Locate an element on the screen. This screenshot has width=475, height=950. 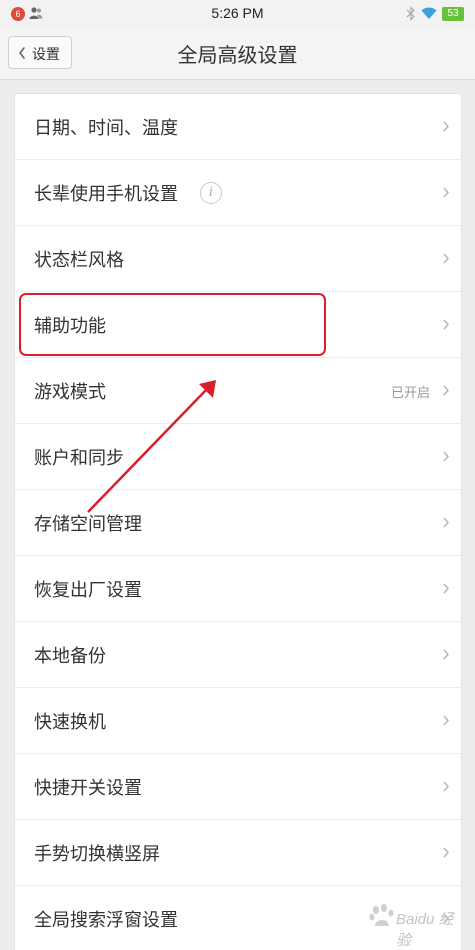
highlight-box is located at coordinates (172, 324).